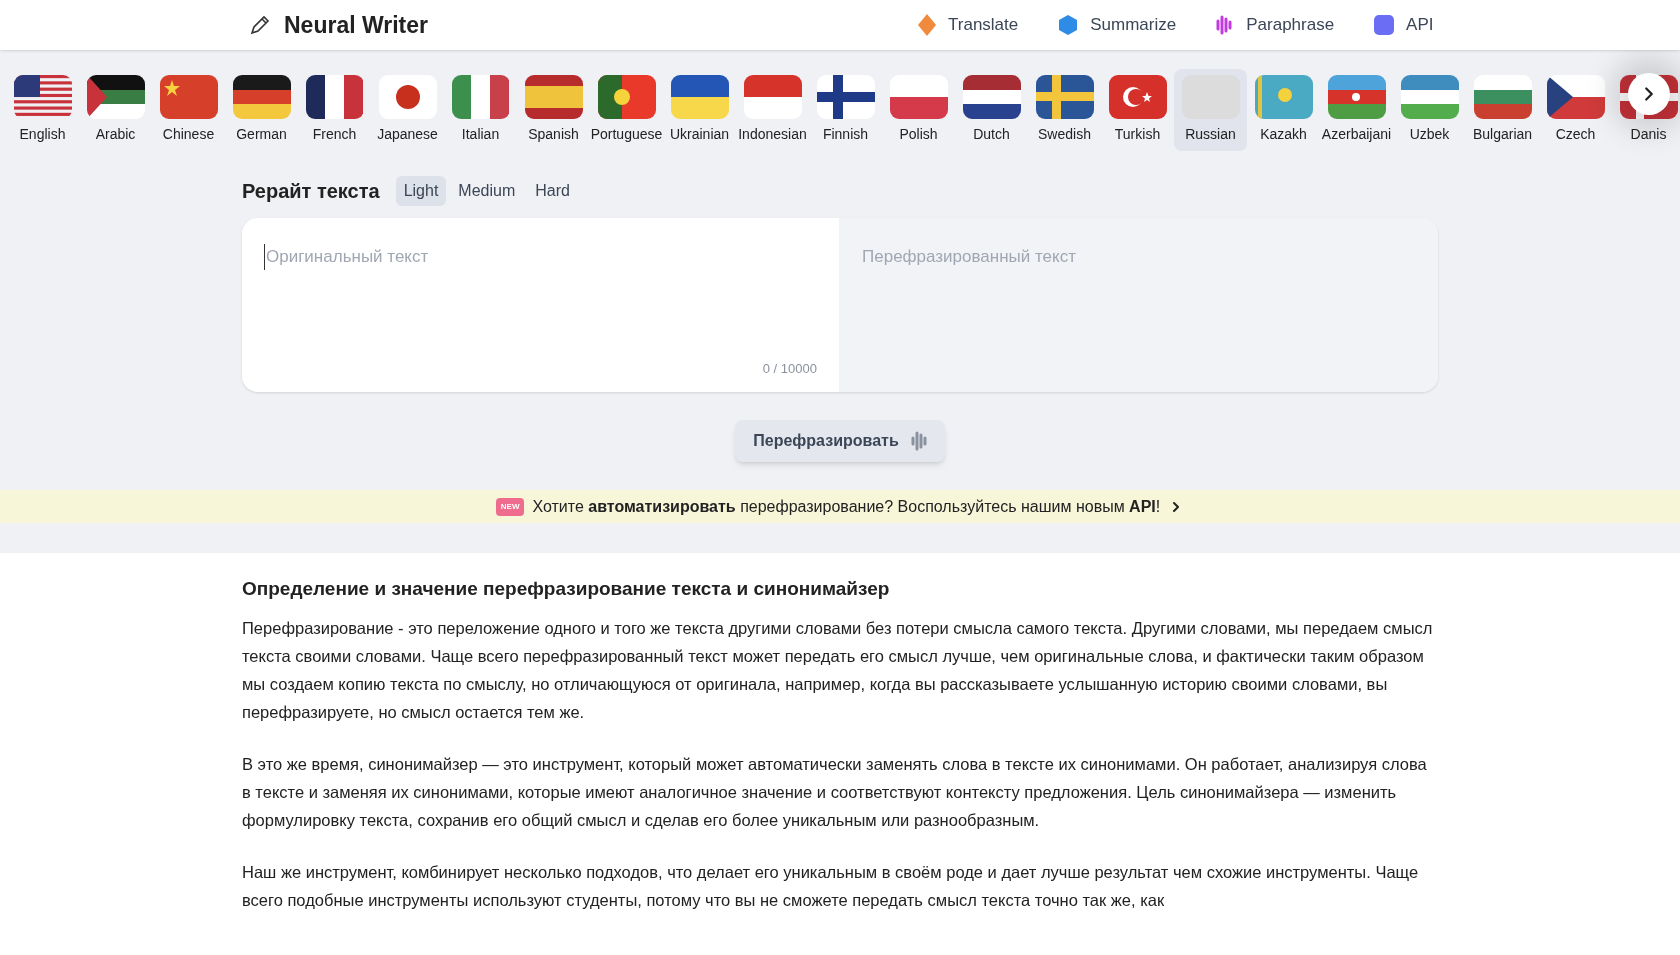 This screenshot has width=1680, height=955. I want to click on language-tab: Spanish, so click(553, 110).